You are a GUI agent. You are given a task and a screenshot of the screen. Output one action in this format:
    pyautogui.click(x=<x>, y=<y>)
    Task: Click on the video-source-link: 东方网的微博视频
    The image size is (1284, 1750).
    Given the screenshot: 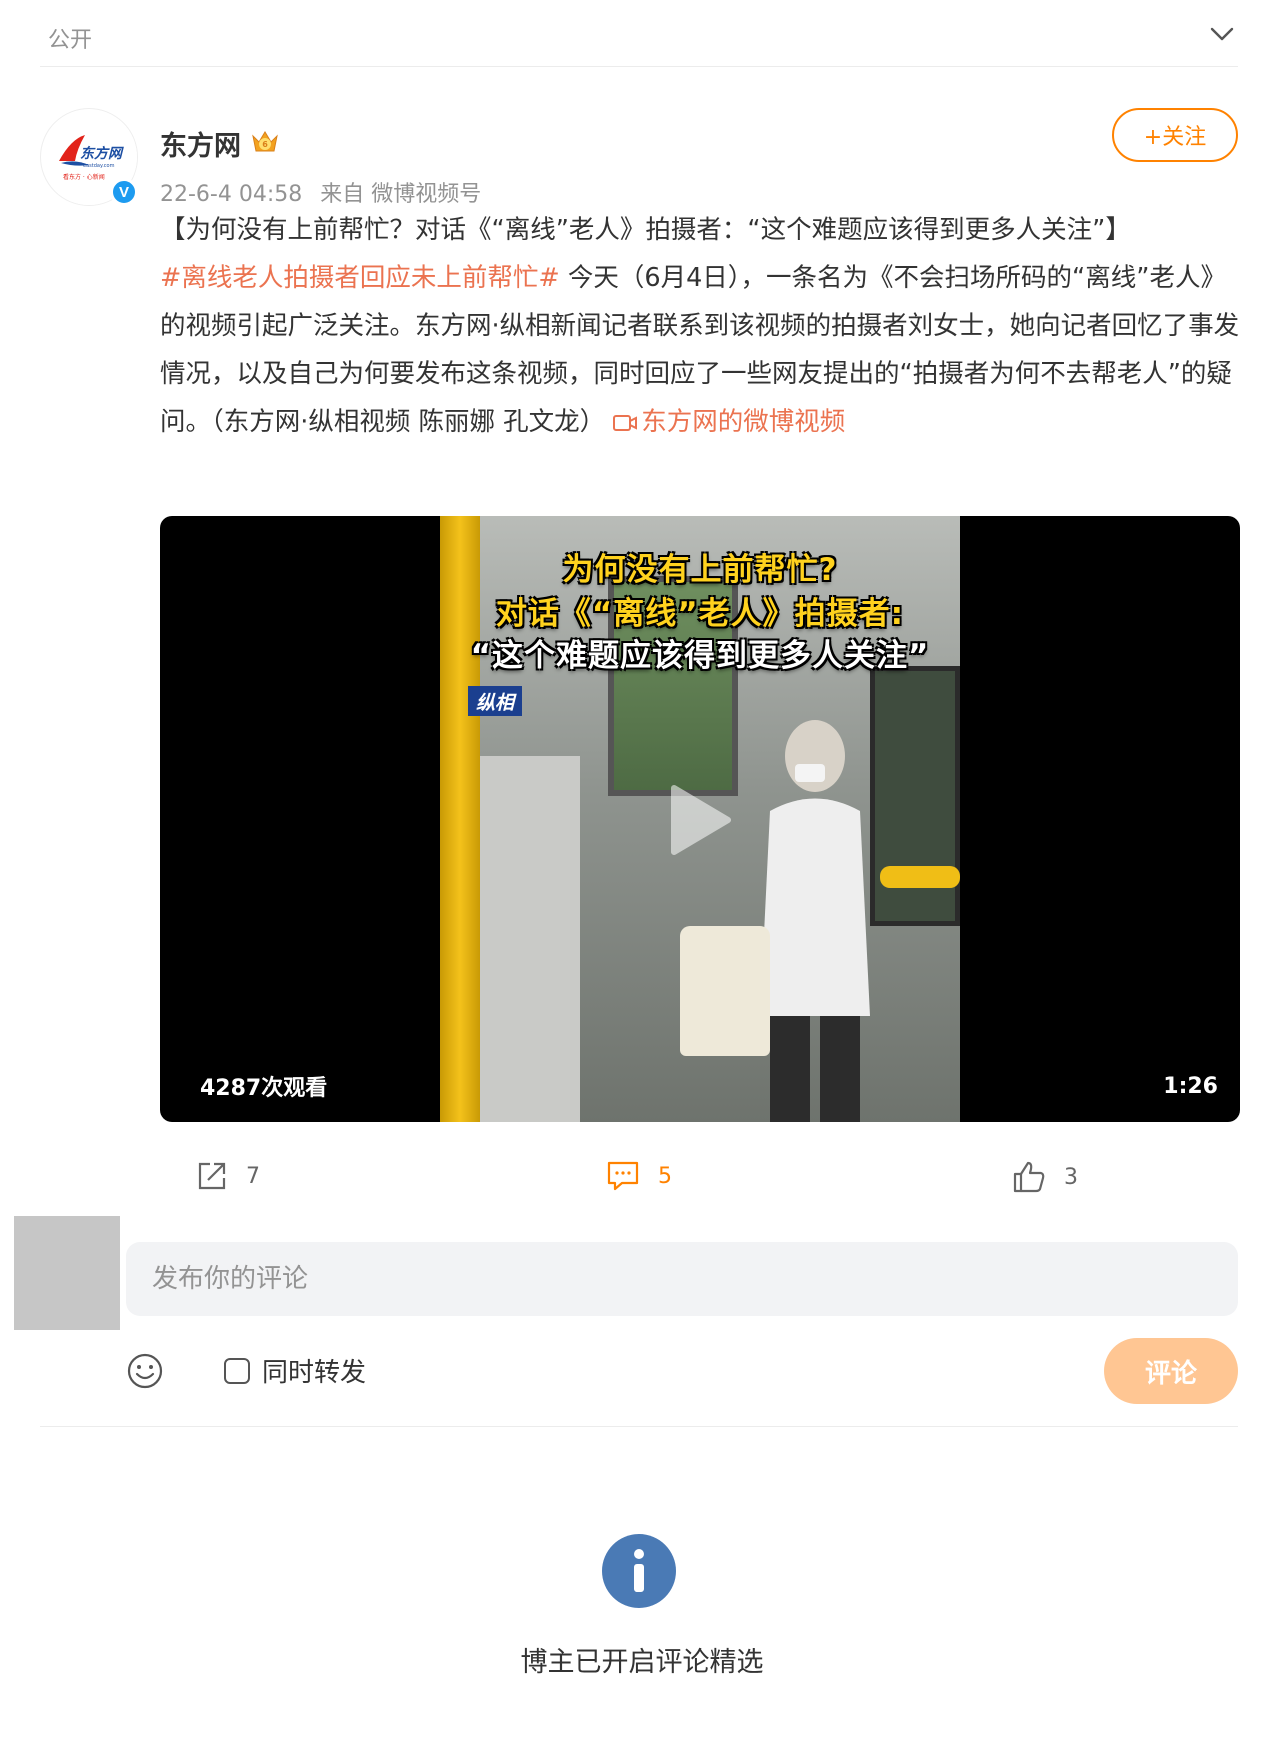 What is the action you would take?
    pyautogui.click(x=729, y=422)
    